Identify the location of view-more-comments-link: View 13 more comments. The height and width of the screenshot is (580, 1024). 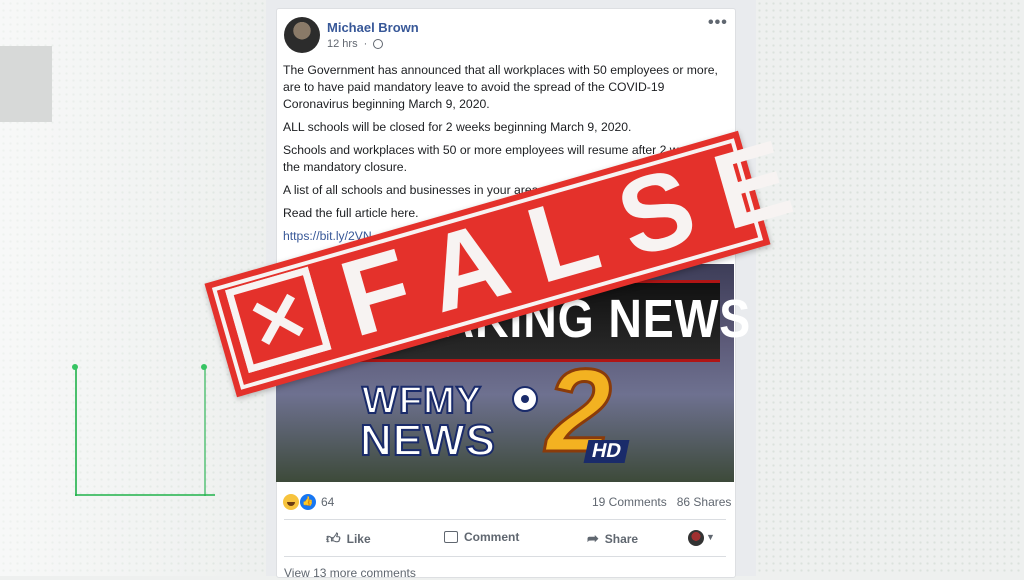
(350, 573).